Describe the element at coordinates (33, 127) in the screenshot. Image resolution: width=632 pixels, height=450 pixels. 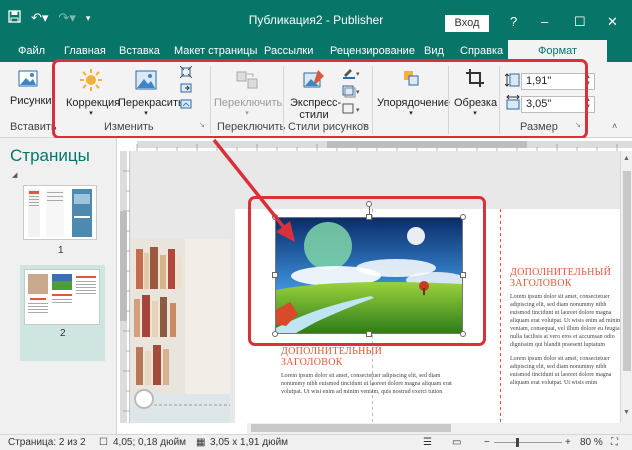
I see `insert-group-label: Вставить` at that location.